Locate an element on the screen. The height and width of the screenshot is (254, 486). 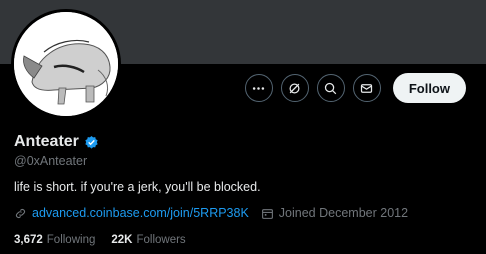
search-icon is located at coordinates (331, 88).